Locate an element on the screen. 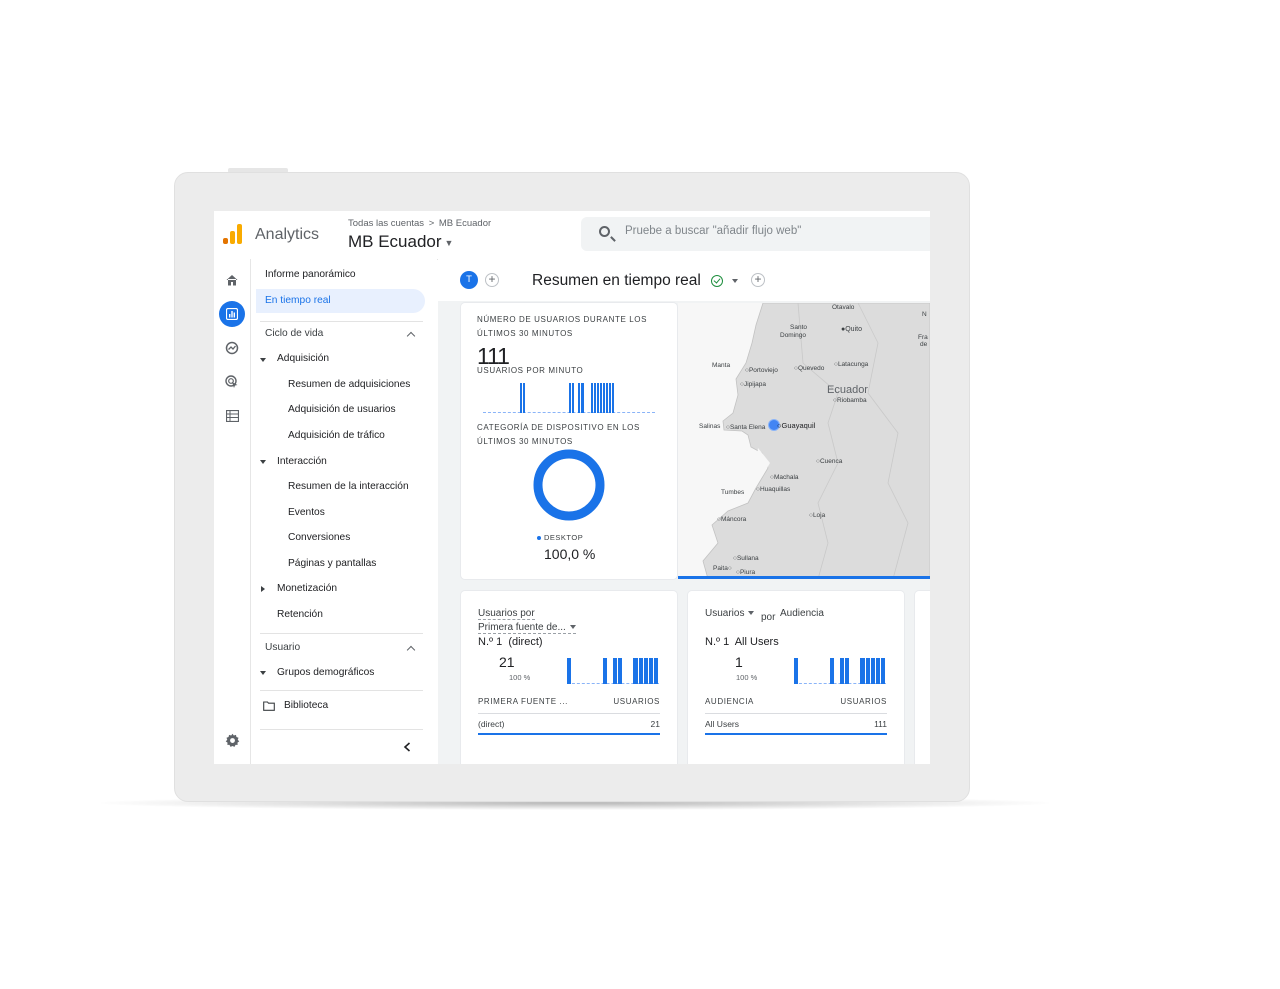 This screenshot has height=989, width=1280. audience-dimension-label: Audiencia is located at coordinates (802, 613).